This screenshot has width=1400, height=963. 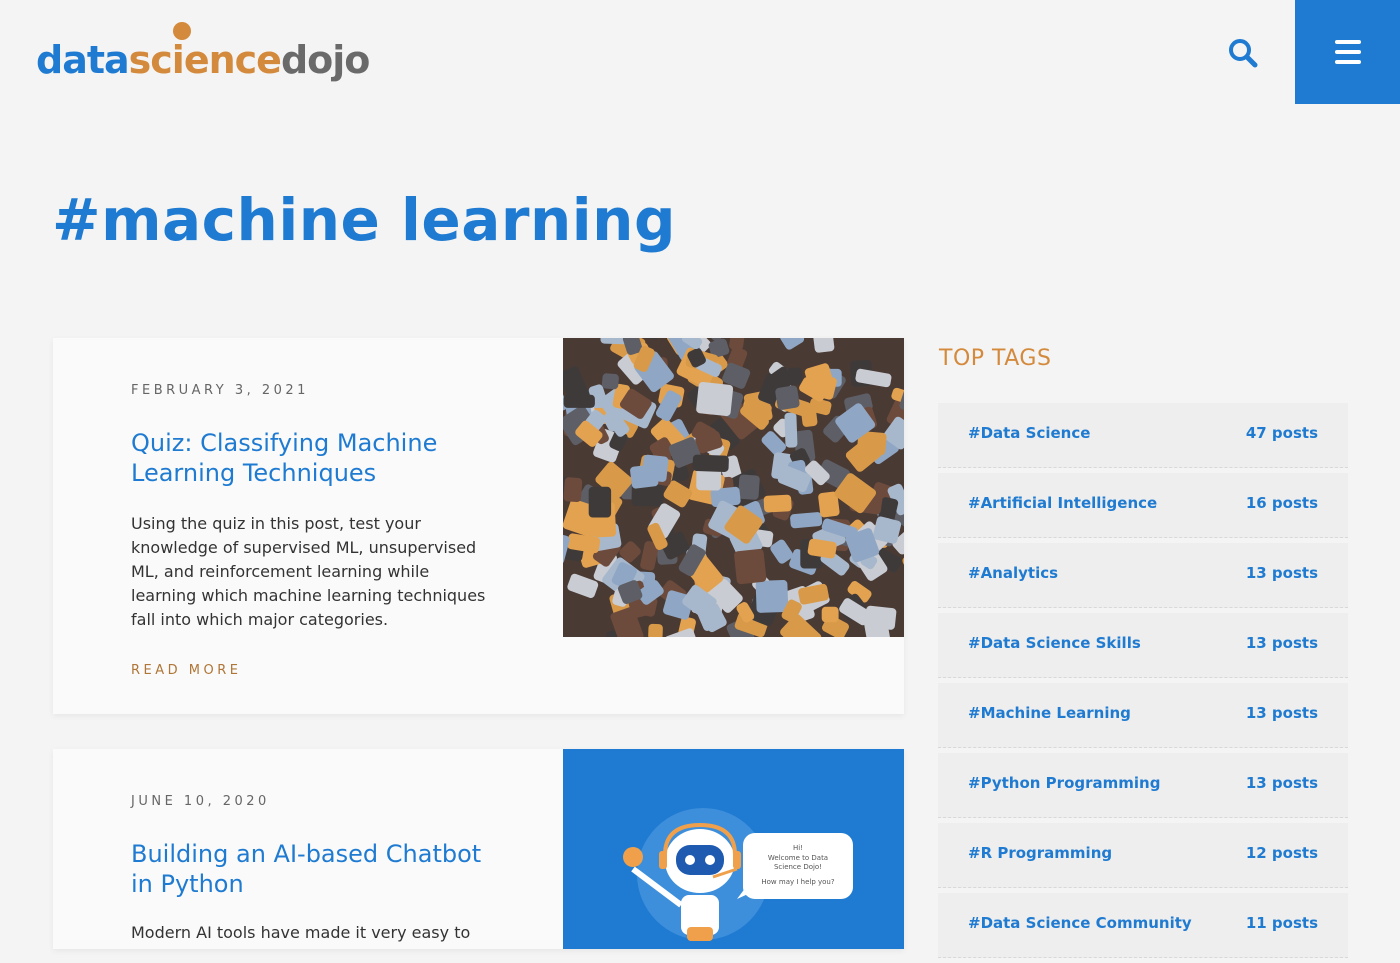 What do you see at coordinates (1013, 573) in the screenshot?
I see `tag-name: #Analytics` at bounding box center [1013, 573].